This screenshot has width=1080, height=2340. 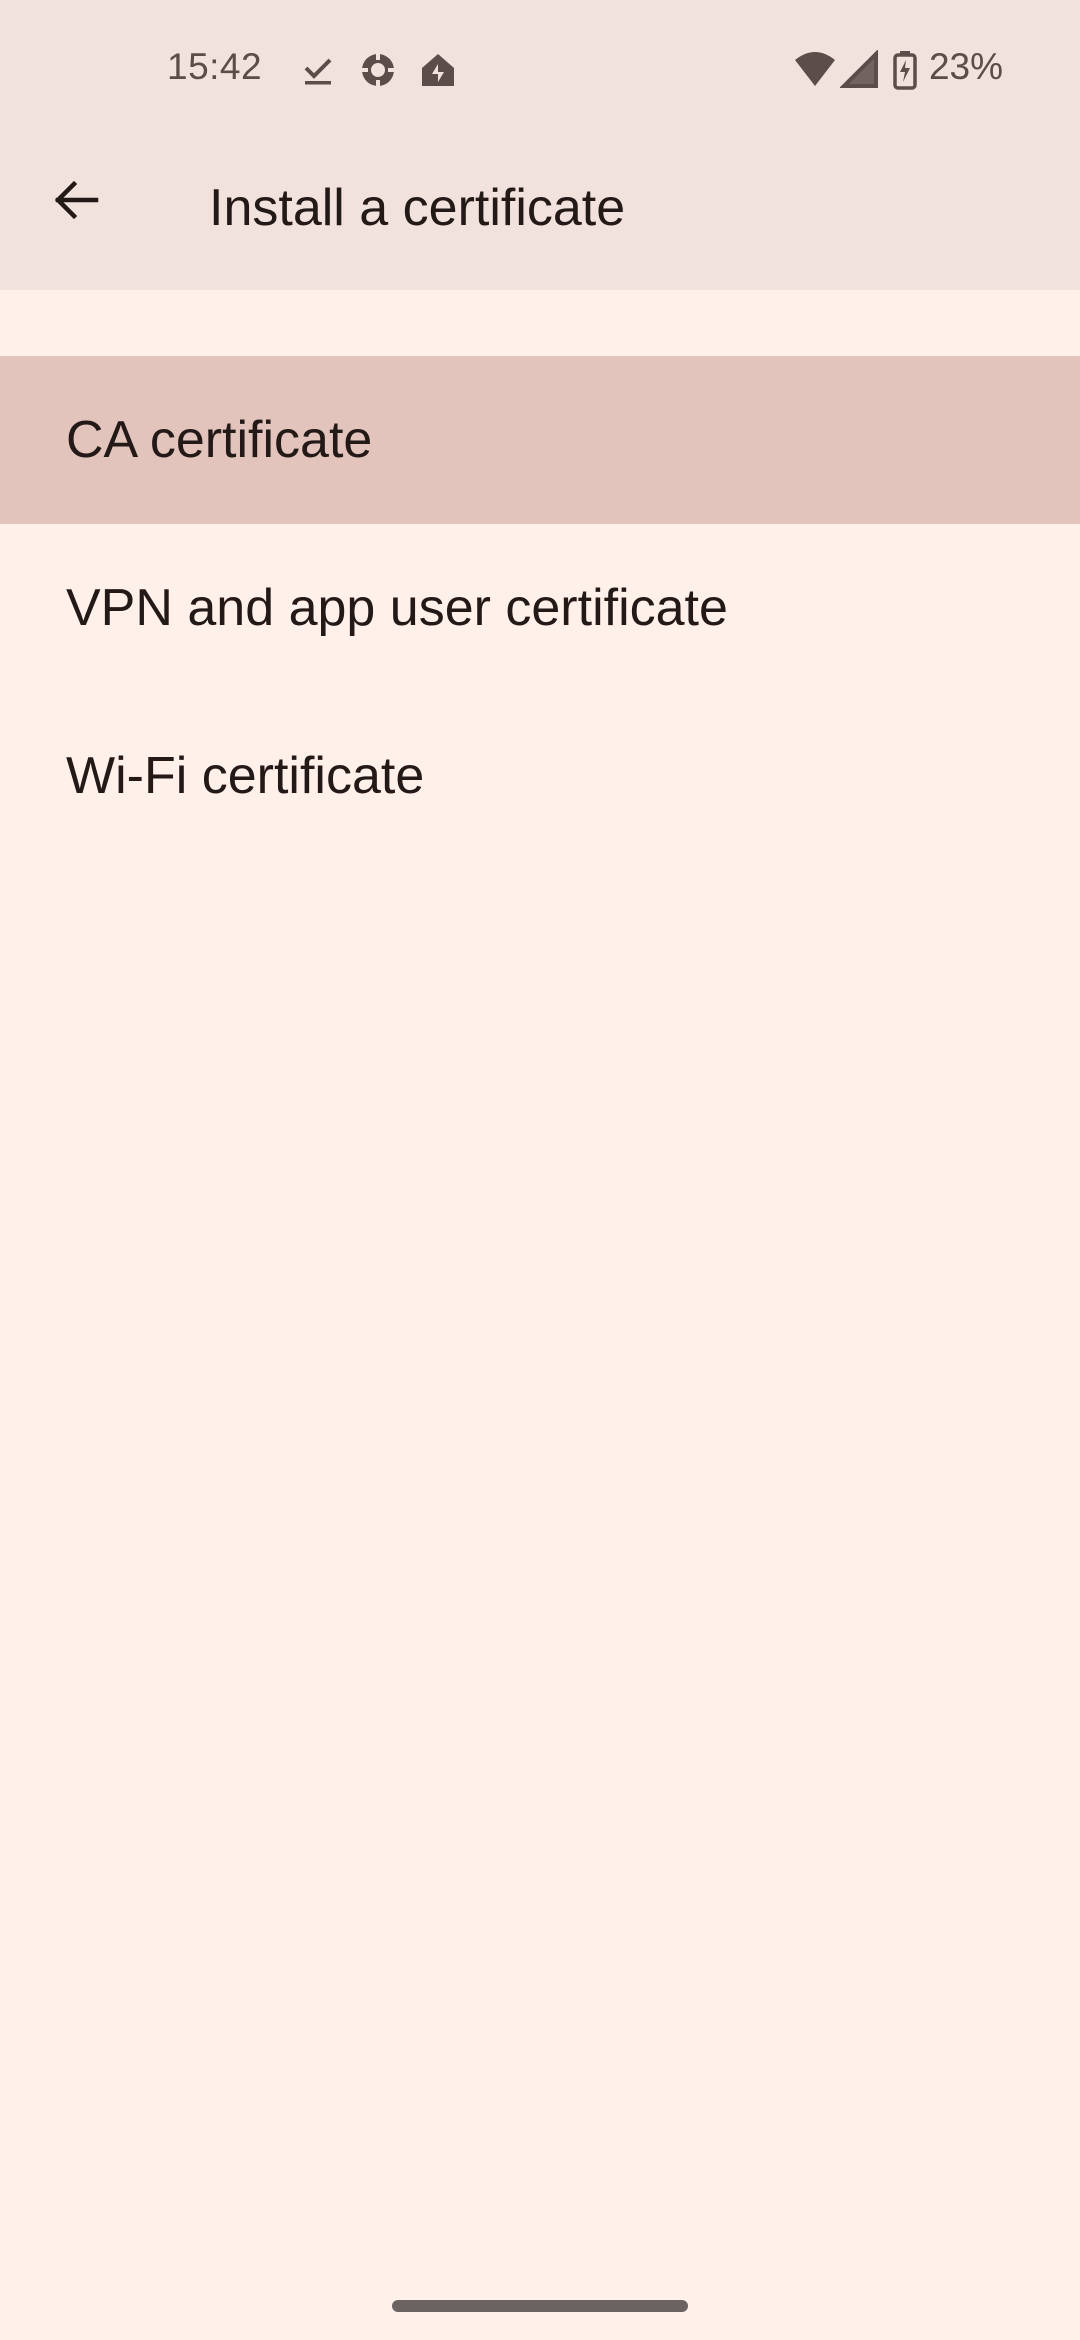 I want to click on app-bar: Install a certificate, so click(x=540, y=215).